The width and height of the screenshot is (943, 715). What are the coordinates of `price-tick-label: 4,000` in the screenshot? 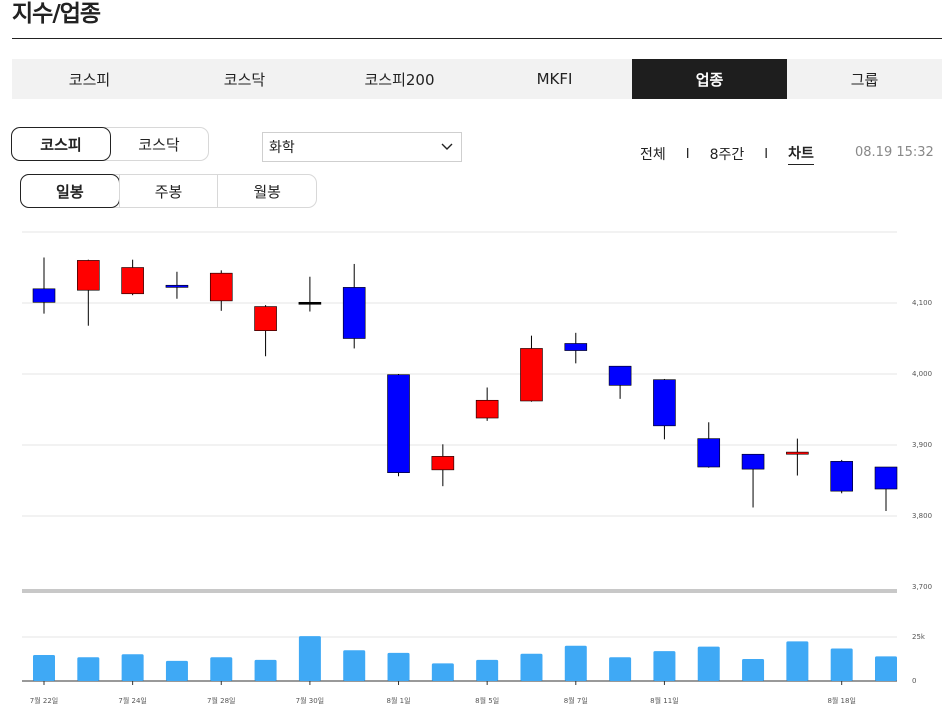 It's located at (922, 374).